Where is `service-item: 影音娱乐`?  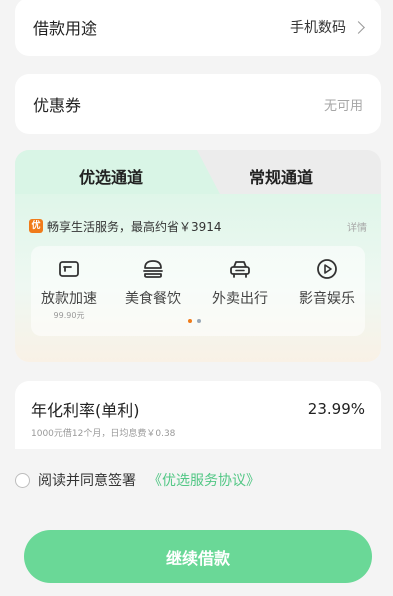 service-item: 影音娱乐 is located at coordinates (327, 282).